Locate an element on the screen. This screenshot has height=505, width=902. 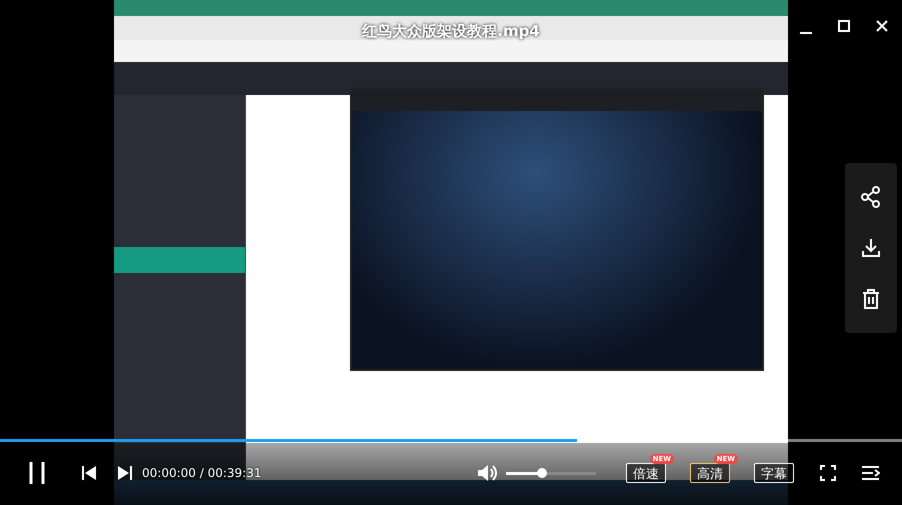
playback-time: 00:00:00 / 00:39:31 is located at coordinates (202, 473).